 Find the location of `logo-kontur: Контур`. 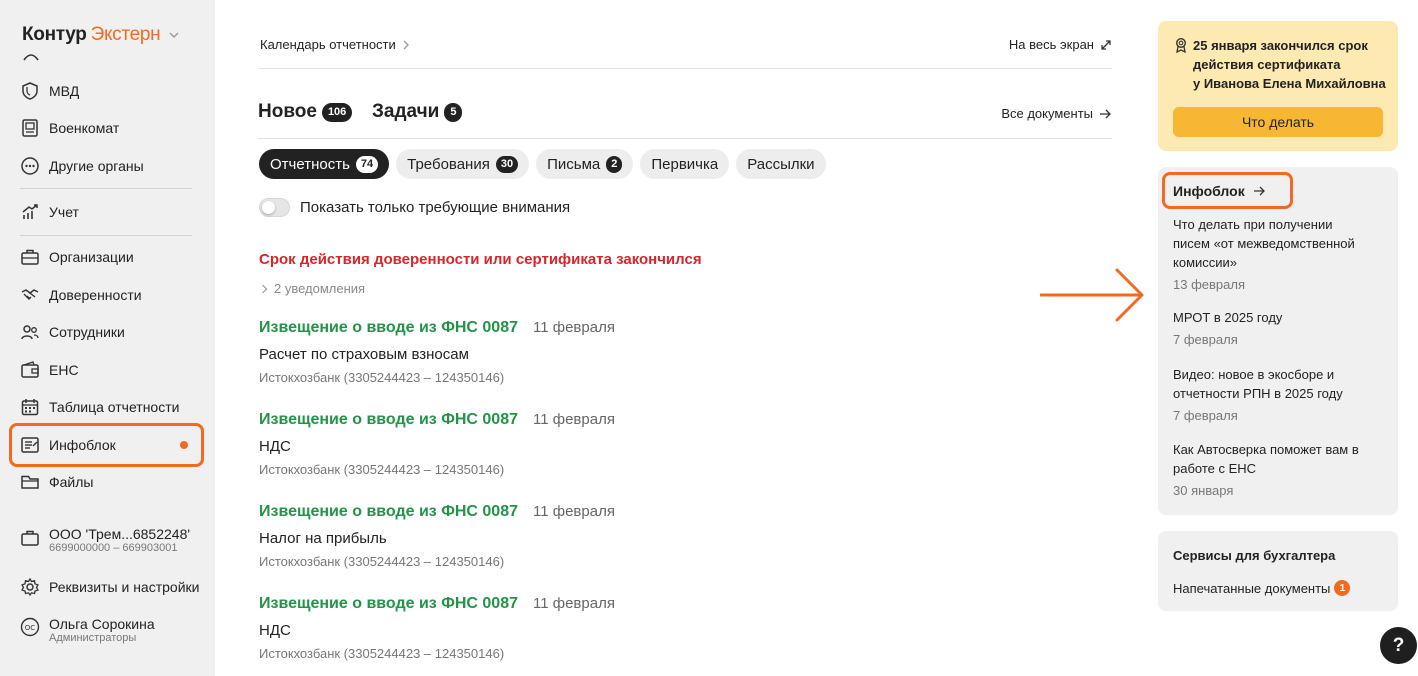

logo-kontur: Контур is located at coordinates (54, 34).